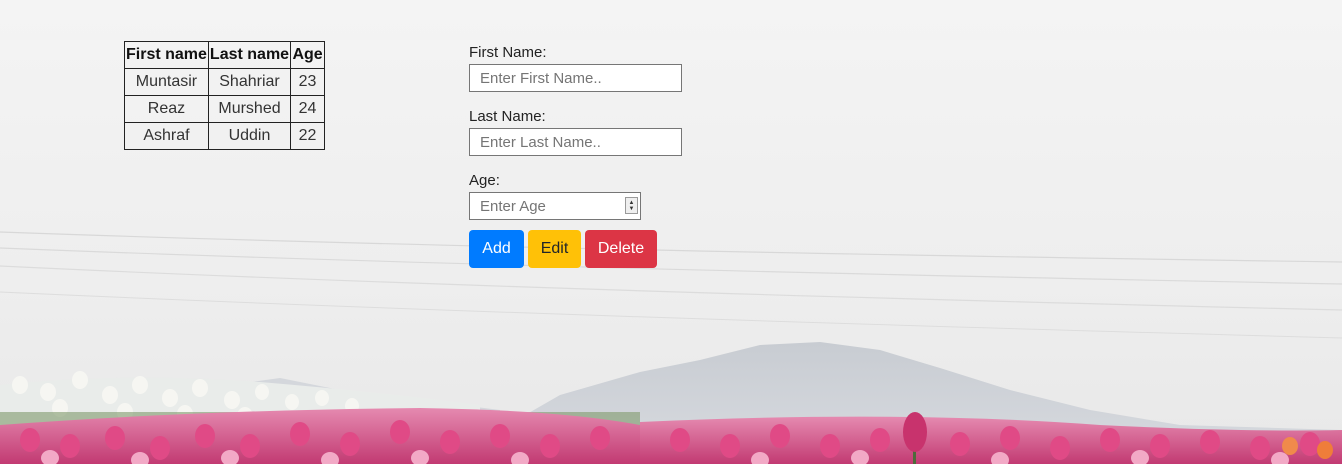 This screenshot has width=1342, height=464. I want to click on age-spinner: ▲ ▼, so click(631, 205).